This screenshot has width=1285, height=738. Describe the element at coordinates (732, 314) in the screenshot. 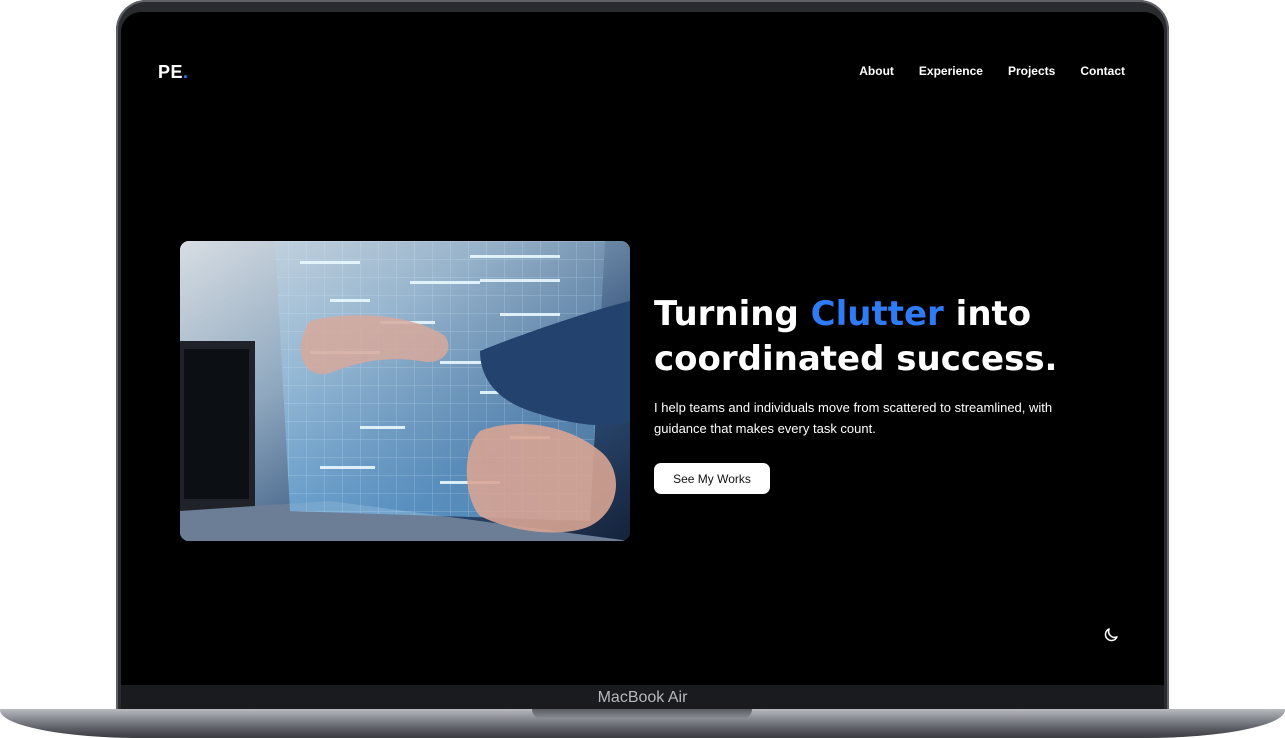

I see `headline-pre: Turning` at that location.